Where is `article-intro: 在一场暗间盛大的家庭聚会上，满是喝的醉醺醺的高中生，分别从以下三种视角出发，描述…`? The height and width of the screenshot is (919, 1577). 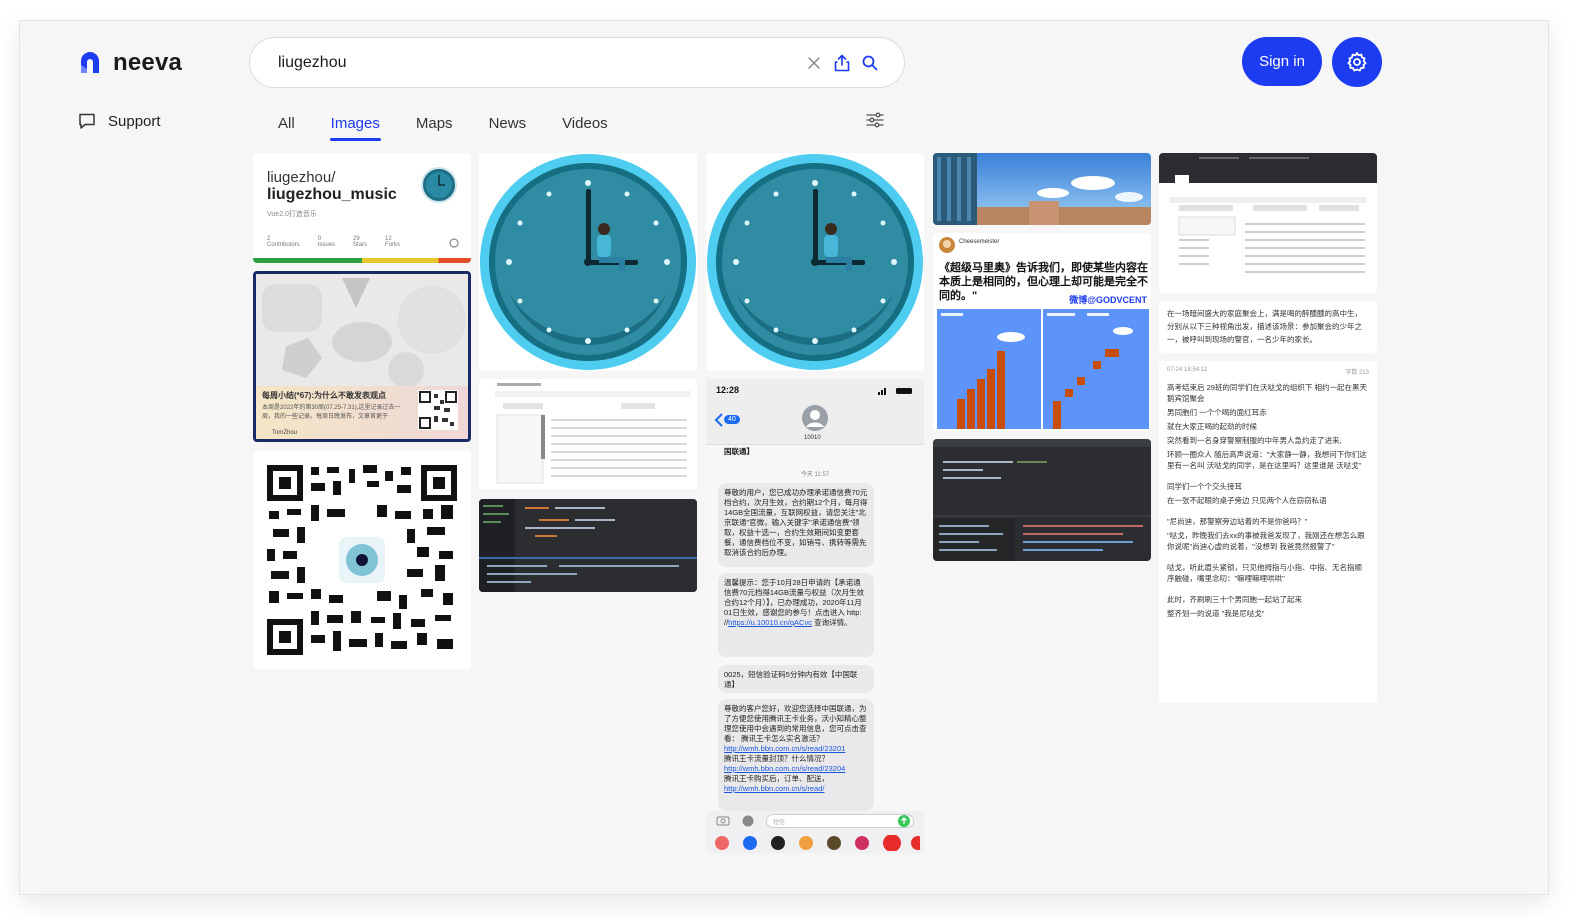
article-intro: 在一场暗间盛大的家庭聚会上，满是喝的醉醺醺的高中生，分别从以下三种视角出发，描述… is located at coordinates (1264, 326).